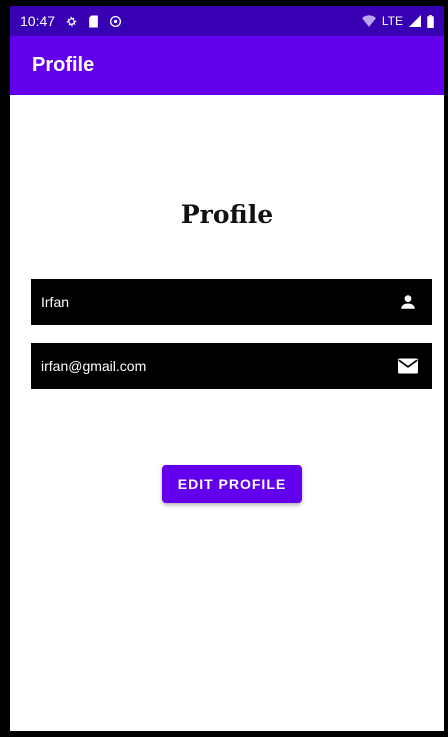 The image size is (448, 737). I want to click on app-bar: Profile, so click(227, 65).